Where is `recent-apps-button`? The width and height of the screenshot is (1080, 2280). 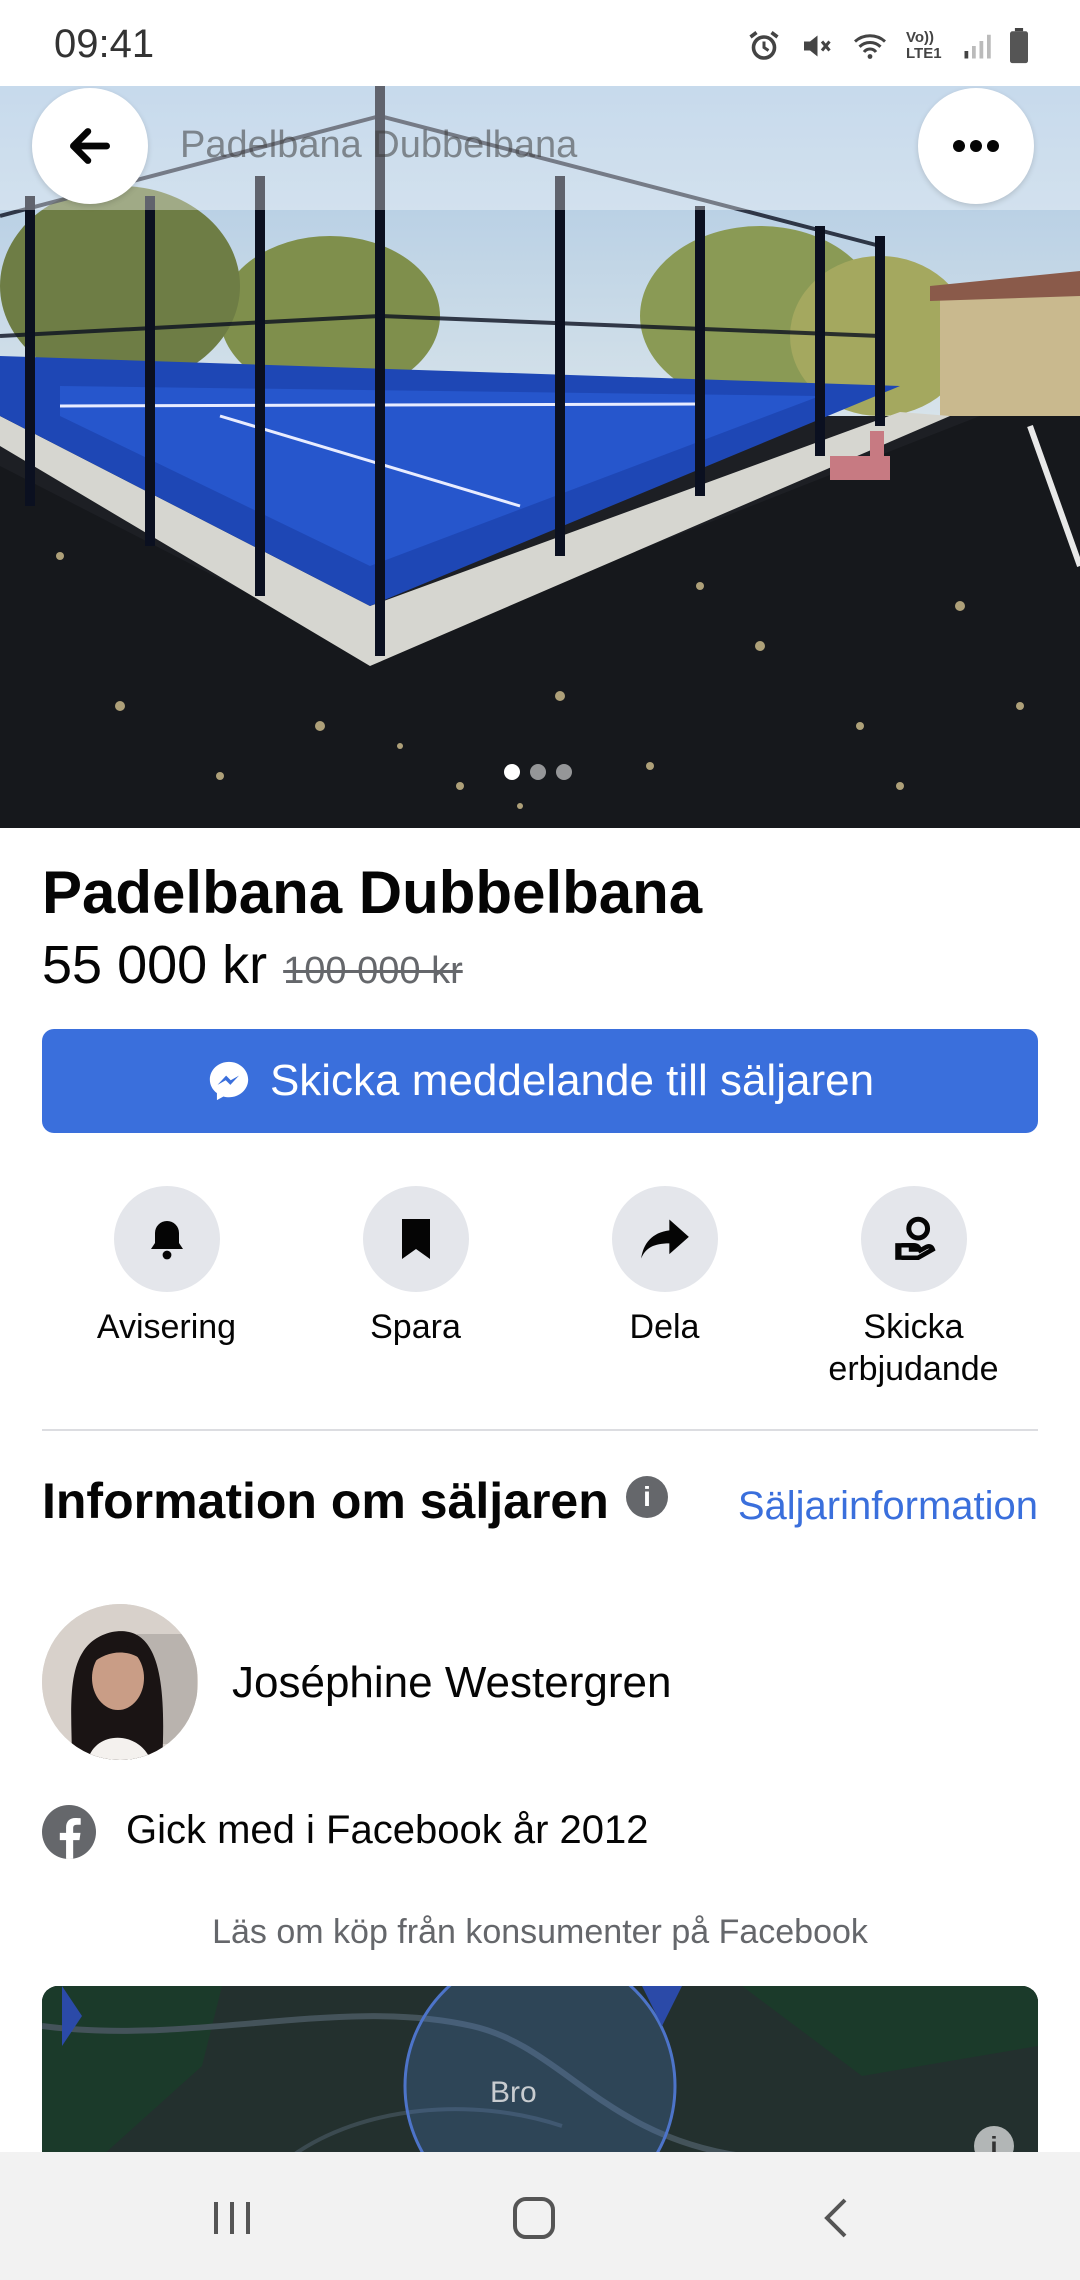 recent-apps-button is located at coordinates (232, 2218).